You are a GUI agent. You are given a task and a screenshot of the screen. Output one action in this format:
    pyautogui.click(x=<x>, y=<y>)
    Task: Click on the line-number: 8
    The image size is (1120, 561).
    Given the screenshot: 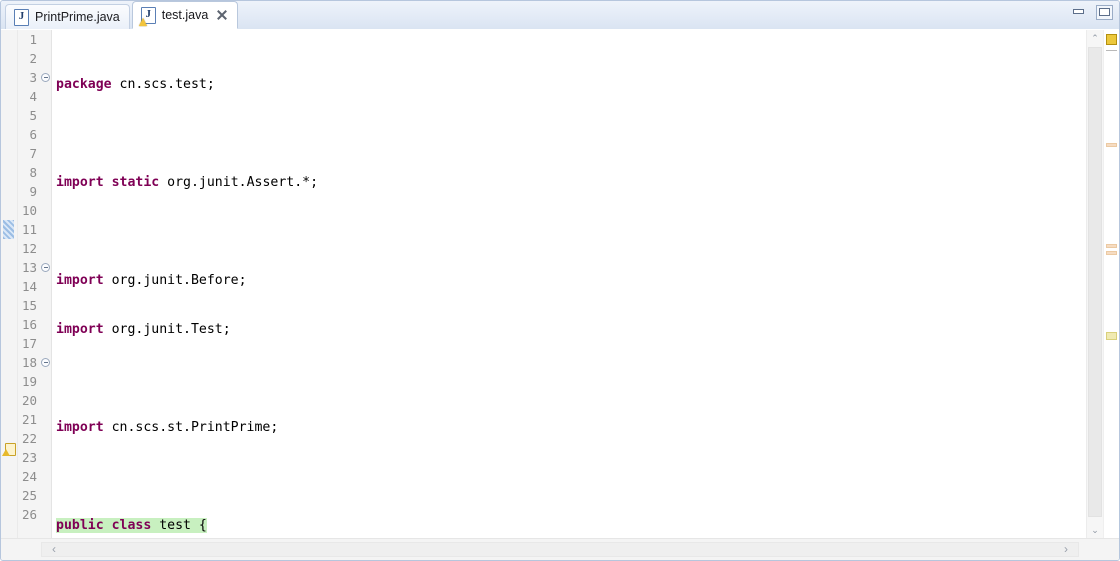 What is the action you would take?
    pyautogui.click(x=33, y=172)
    